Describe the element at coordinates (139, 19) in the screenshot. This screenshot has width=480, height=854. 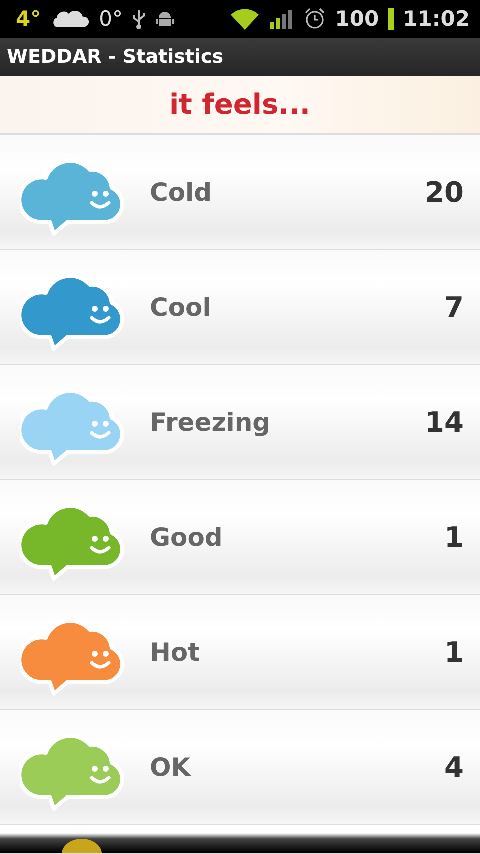
I see `usb-icon` at that location.